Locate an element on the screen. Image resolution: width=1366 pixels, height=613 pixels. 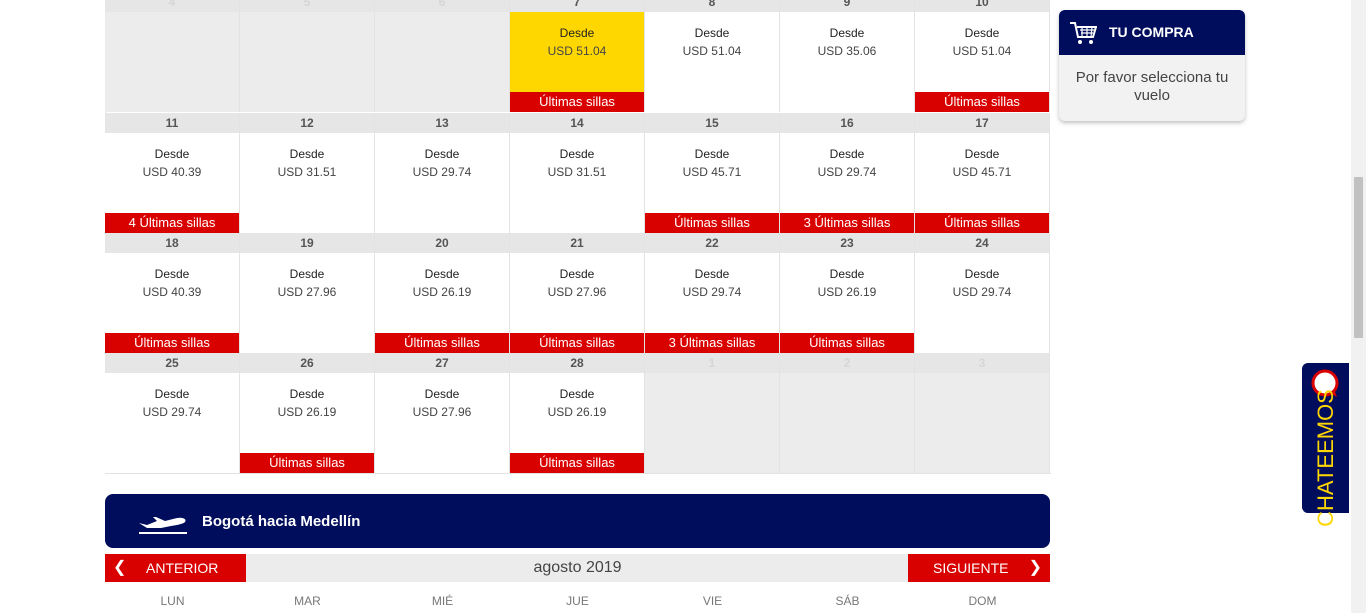
next-month-button: SIGUIENTE ❯ is located at coordinates (979, 568).